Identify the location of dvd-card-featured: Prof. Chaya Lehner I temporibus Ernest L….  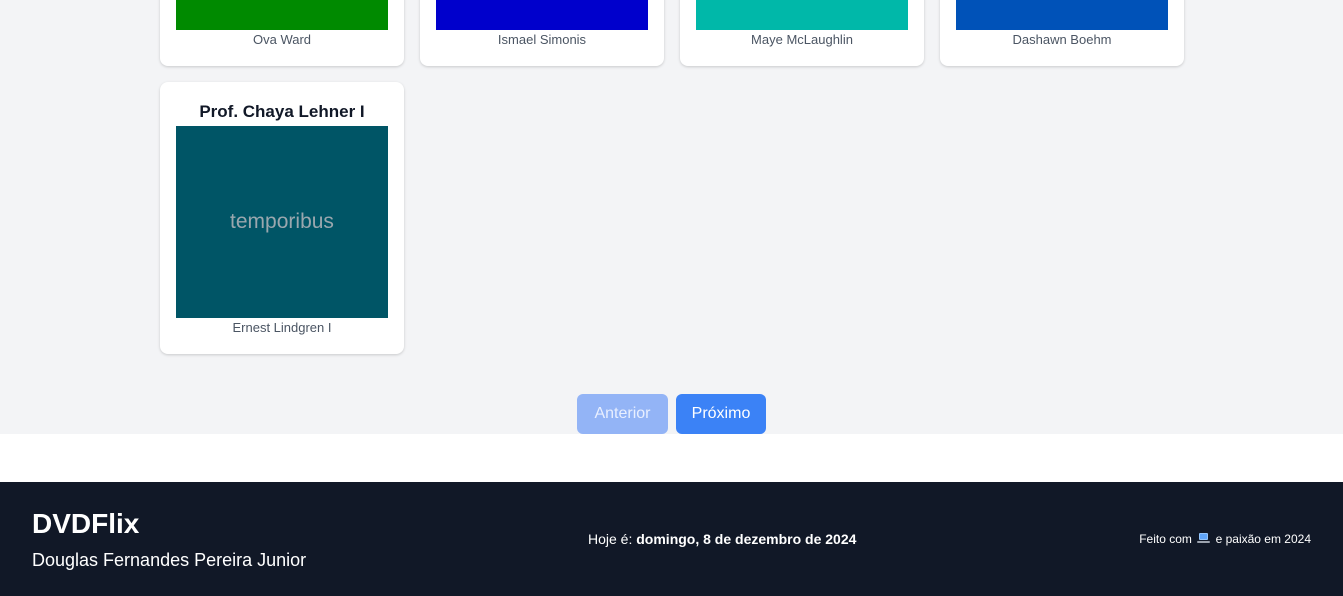
(282, 218).